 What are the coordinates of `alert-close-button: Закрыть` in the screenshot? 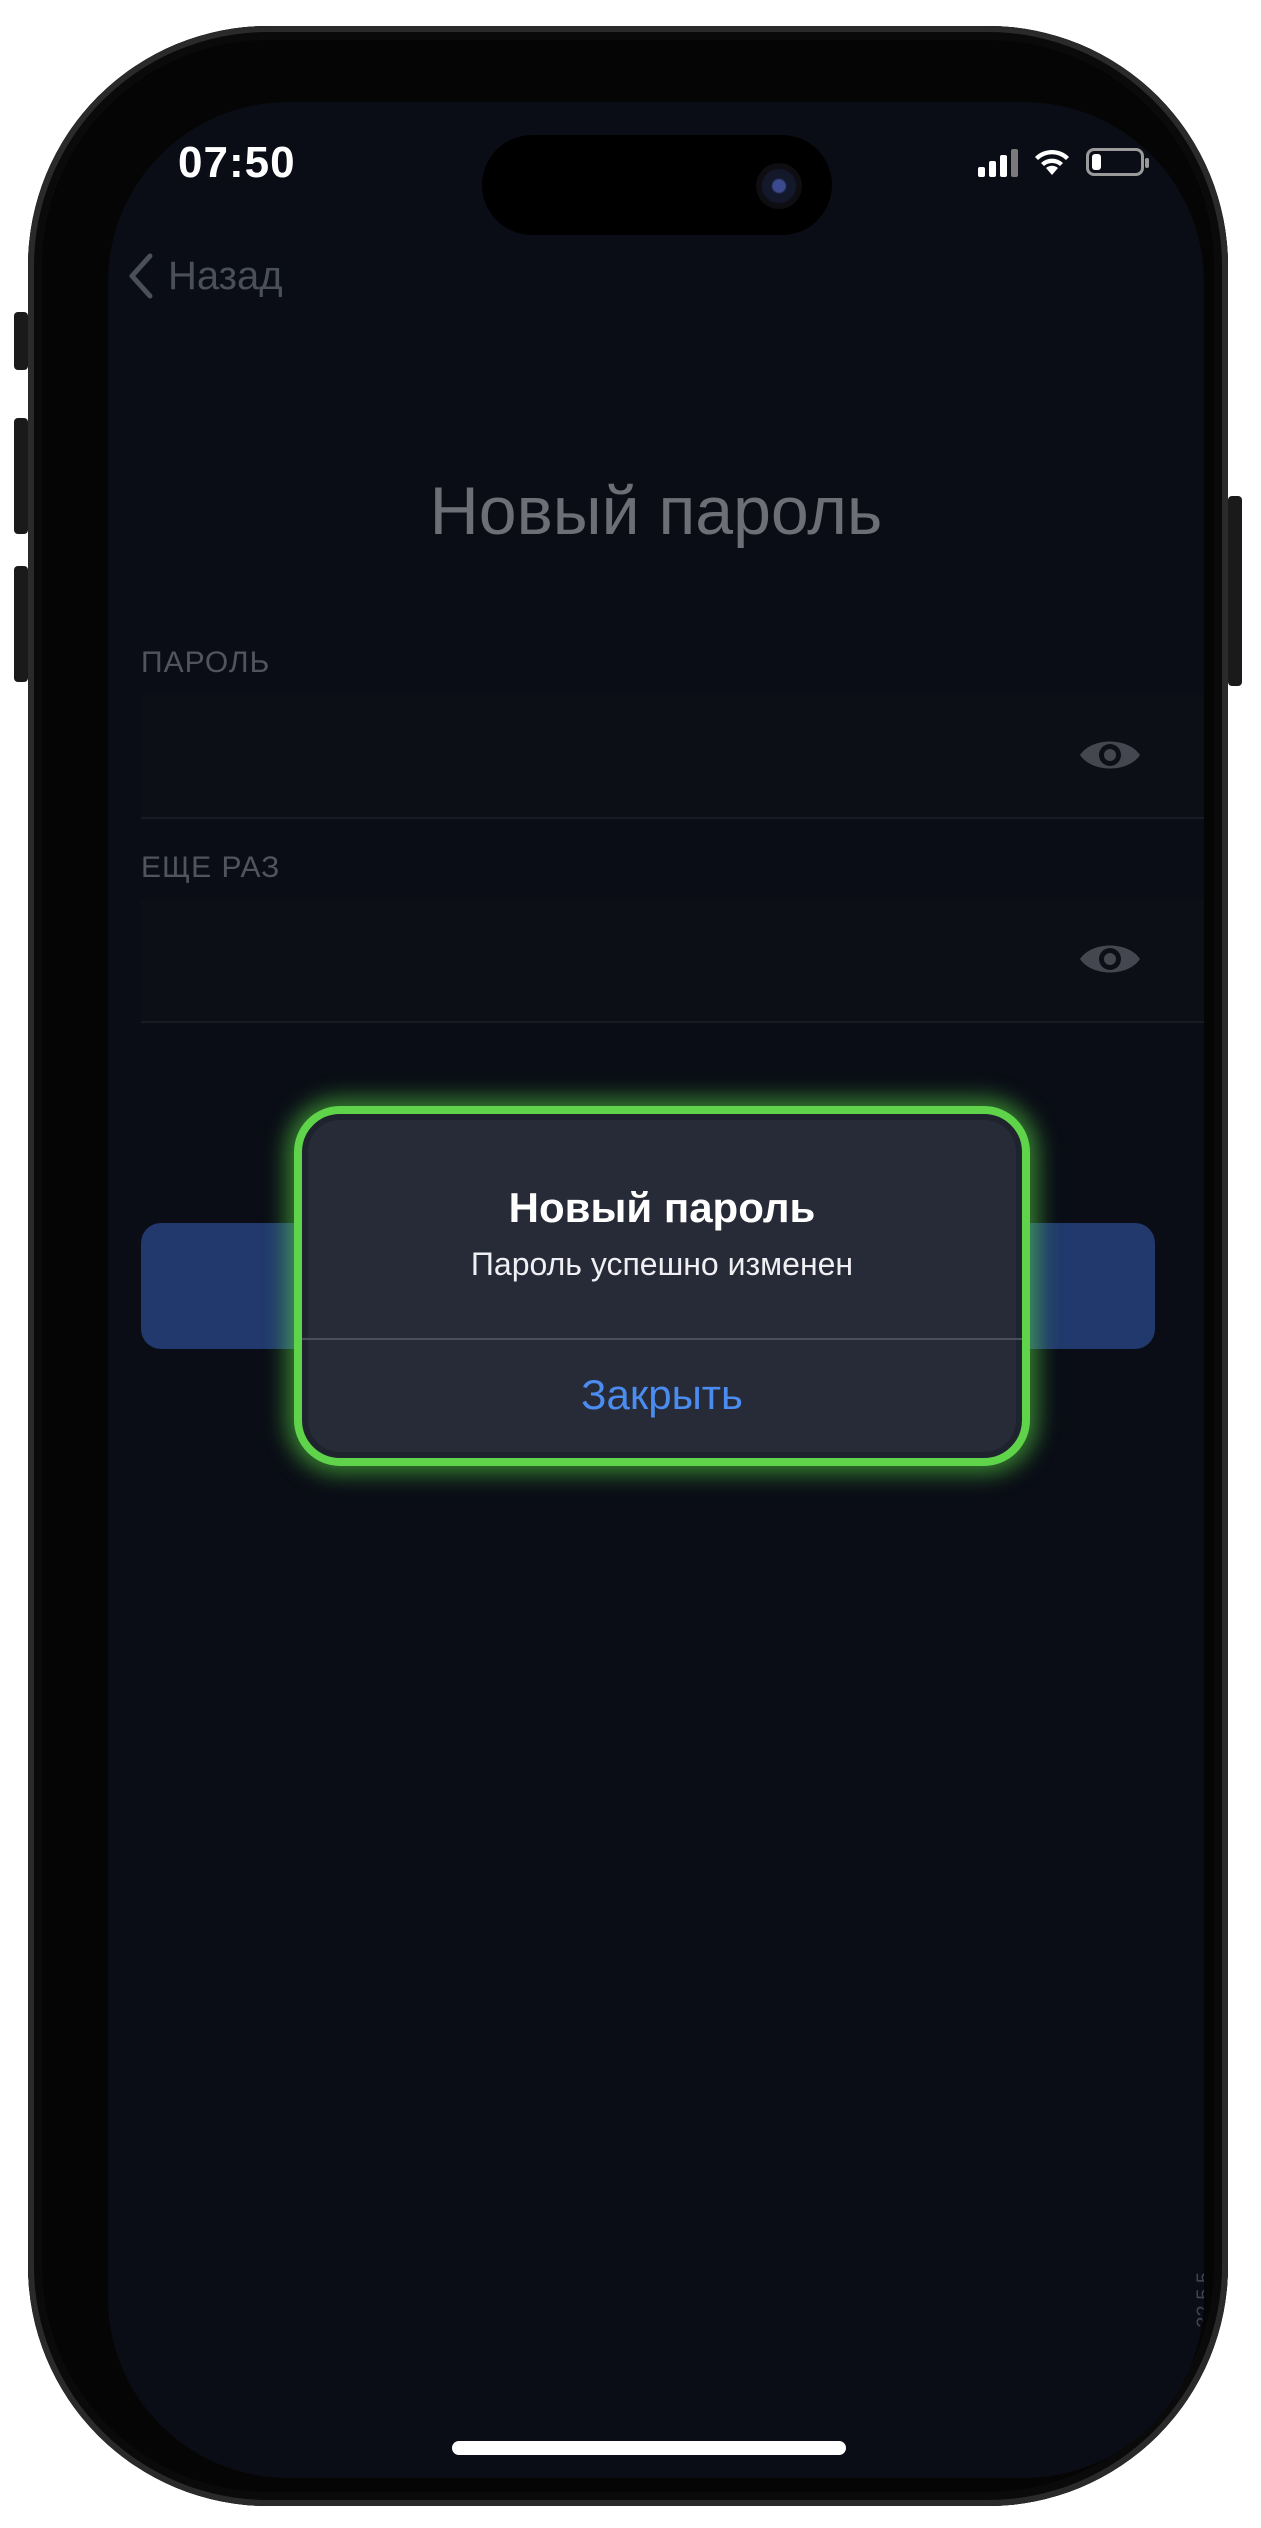 It's located at (662, 1395).